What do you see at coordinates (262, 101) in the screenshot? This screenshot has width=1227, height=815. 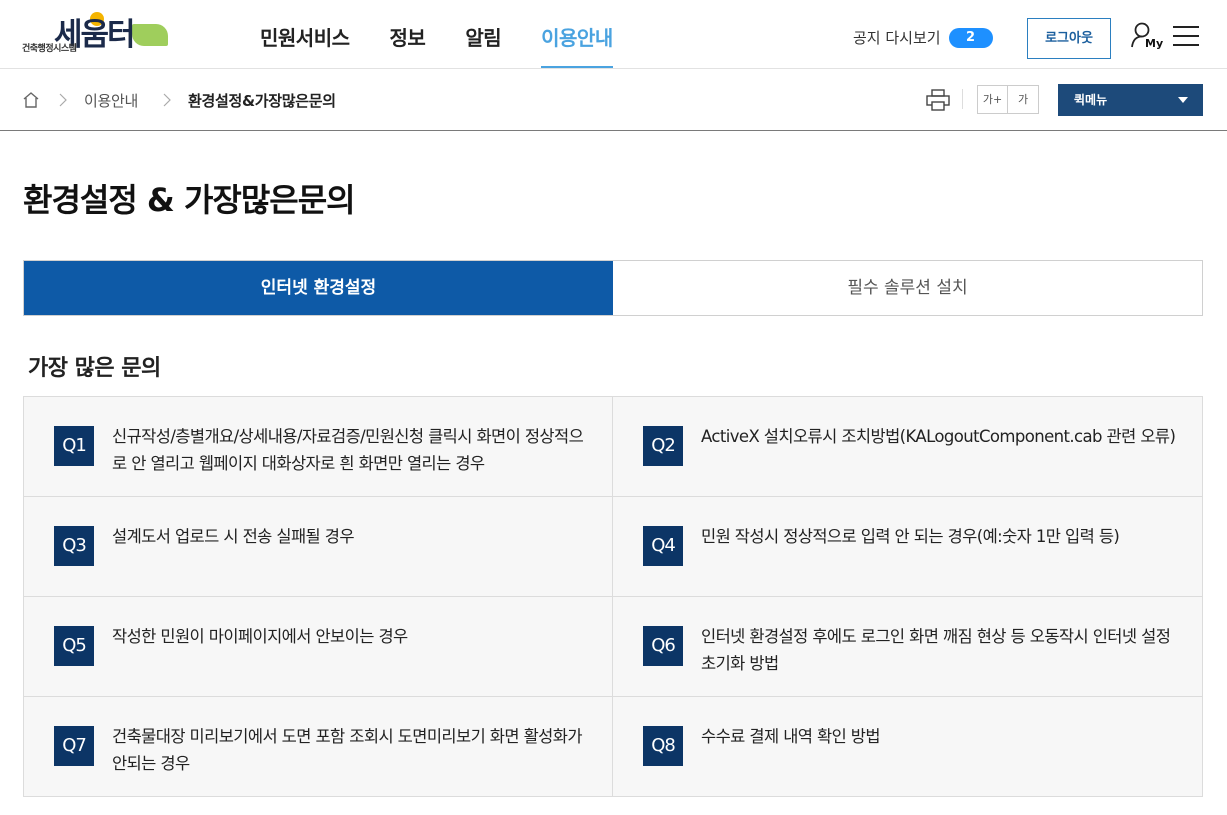 I see `breadcrumb-current: 환경설정&가장많은문의` at bounding box center [262, 101].